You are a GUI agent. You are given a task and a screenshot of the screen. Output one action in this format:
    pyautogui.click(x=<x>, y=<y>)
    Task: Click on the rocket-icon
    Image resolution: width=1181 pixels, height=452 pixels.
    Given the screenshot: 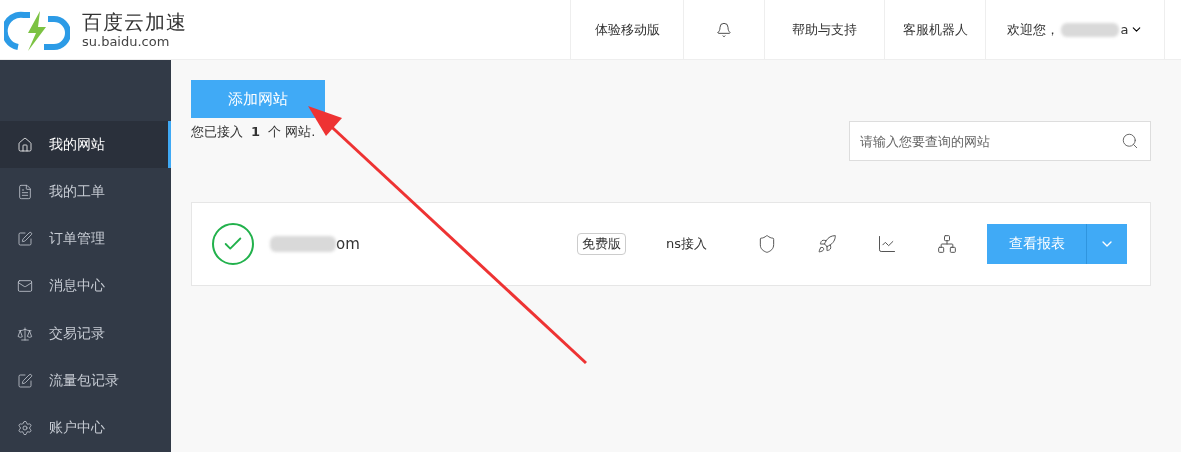 What is the action you would take?
    pyautogui.click(x=827, y=244)
    